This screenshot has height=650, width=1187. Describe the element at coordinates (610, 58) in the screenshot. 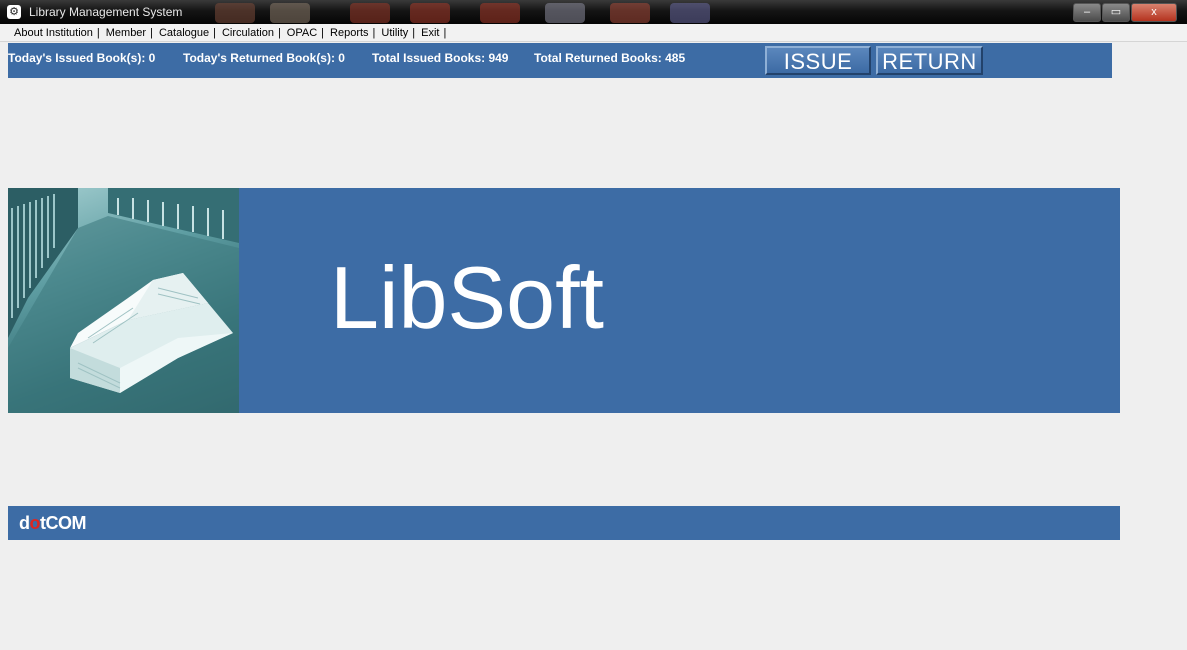

I see `total-returned-stat: Total Returned Books: 485` at that location.